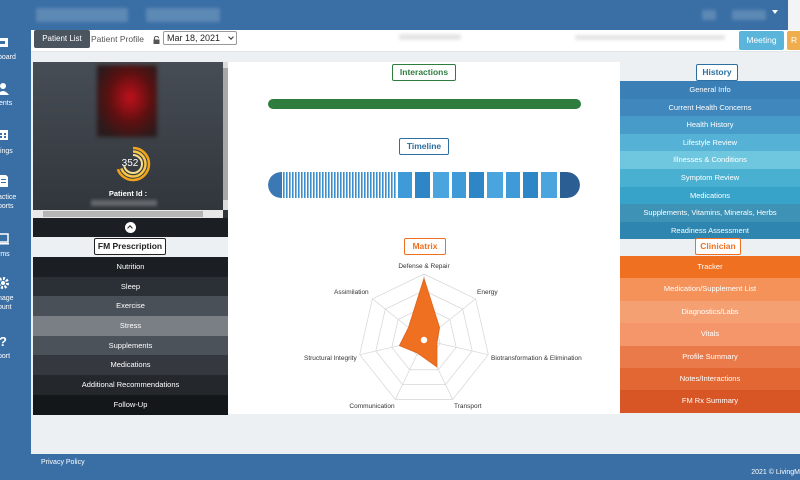 The width and height of the screenshot is (800, 480). Describe the element at coordinates (123, 214) in the screenshot. I see `horizontal-scrollbar-thumb` at that location.